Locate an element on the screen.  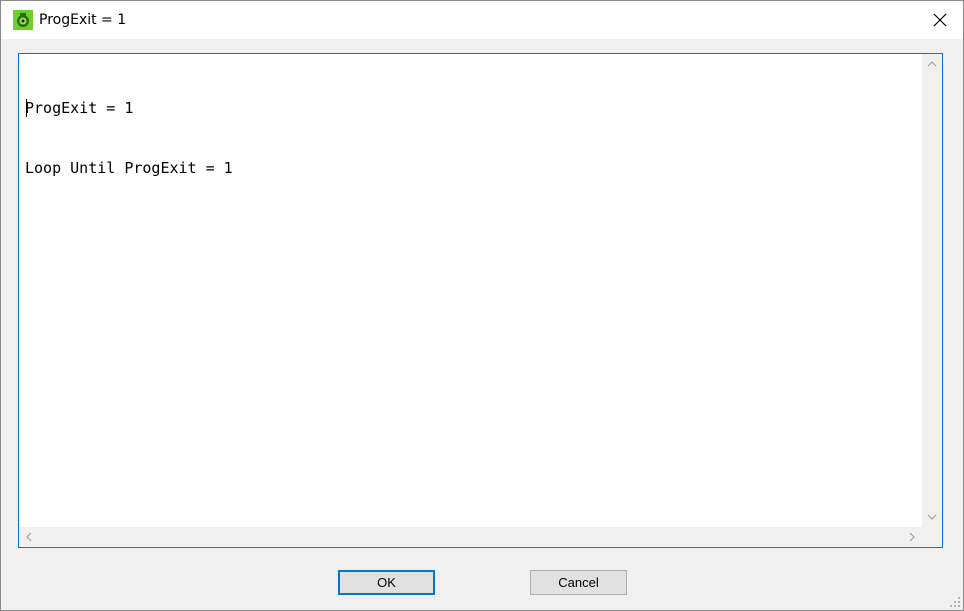
close-icon is located at coordinates (940, 20).